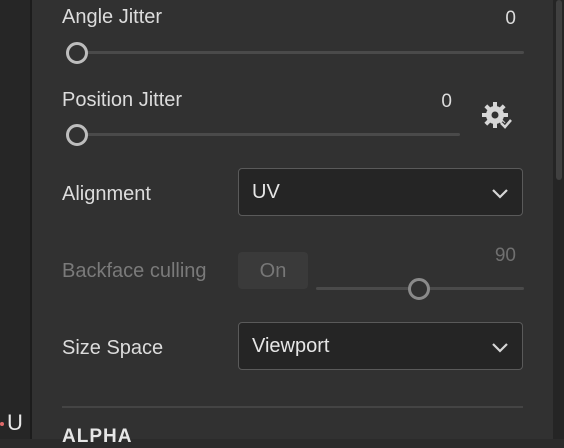  Describe the element at coordinates (106, 194) in the screenshot. I see `alignment-label: Alignment` at that location.